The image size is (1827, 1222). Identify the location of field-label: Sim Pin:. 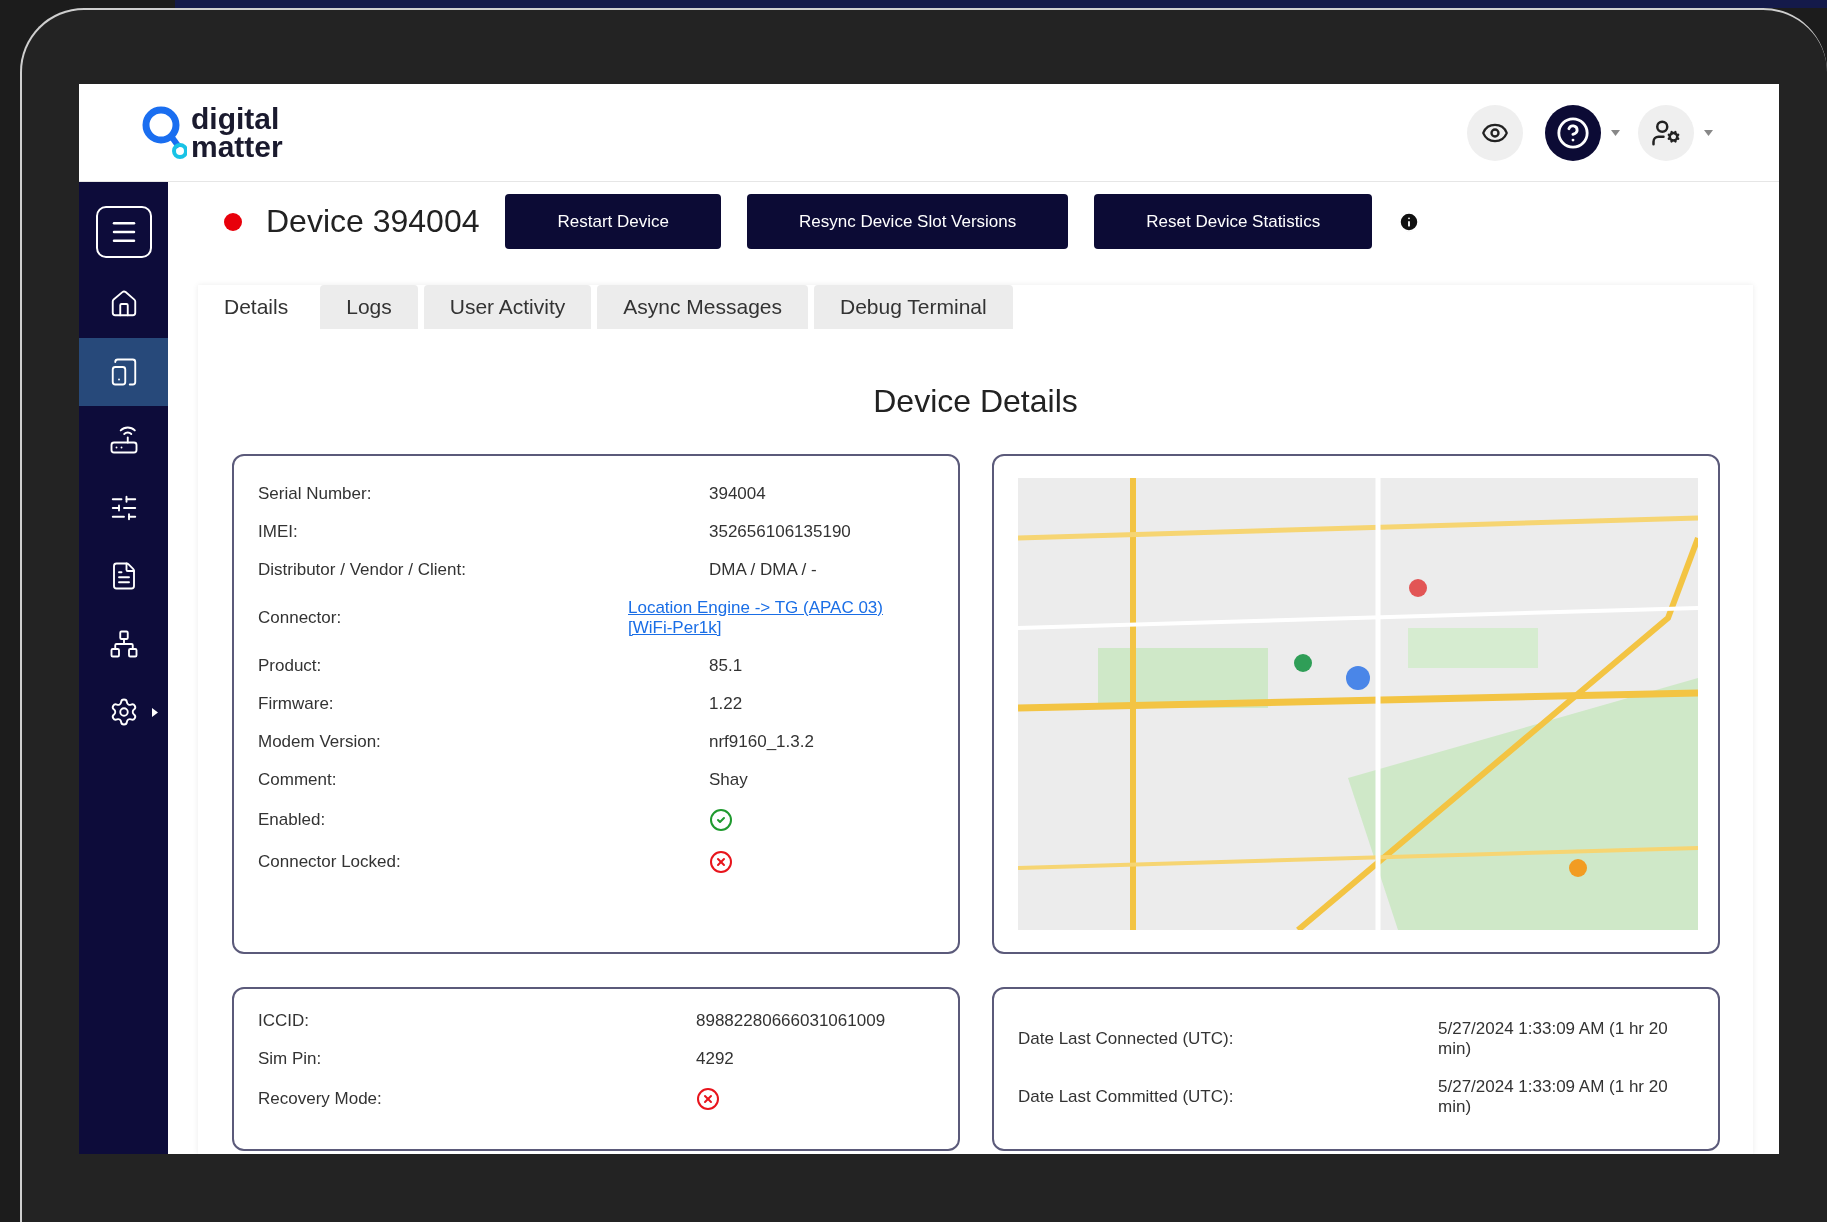
(290, 1059).